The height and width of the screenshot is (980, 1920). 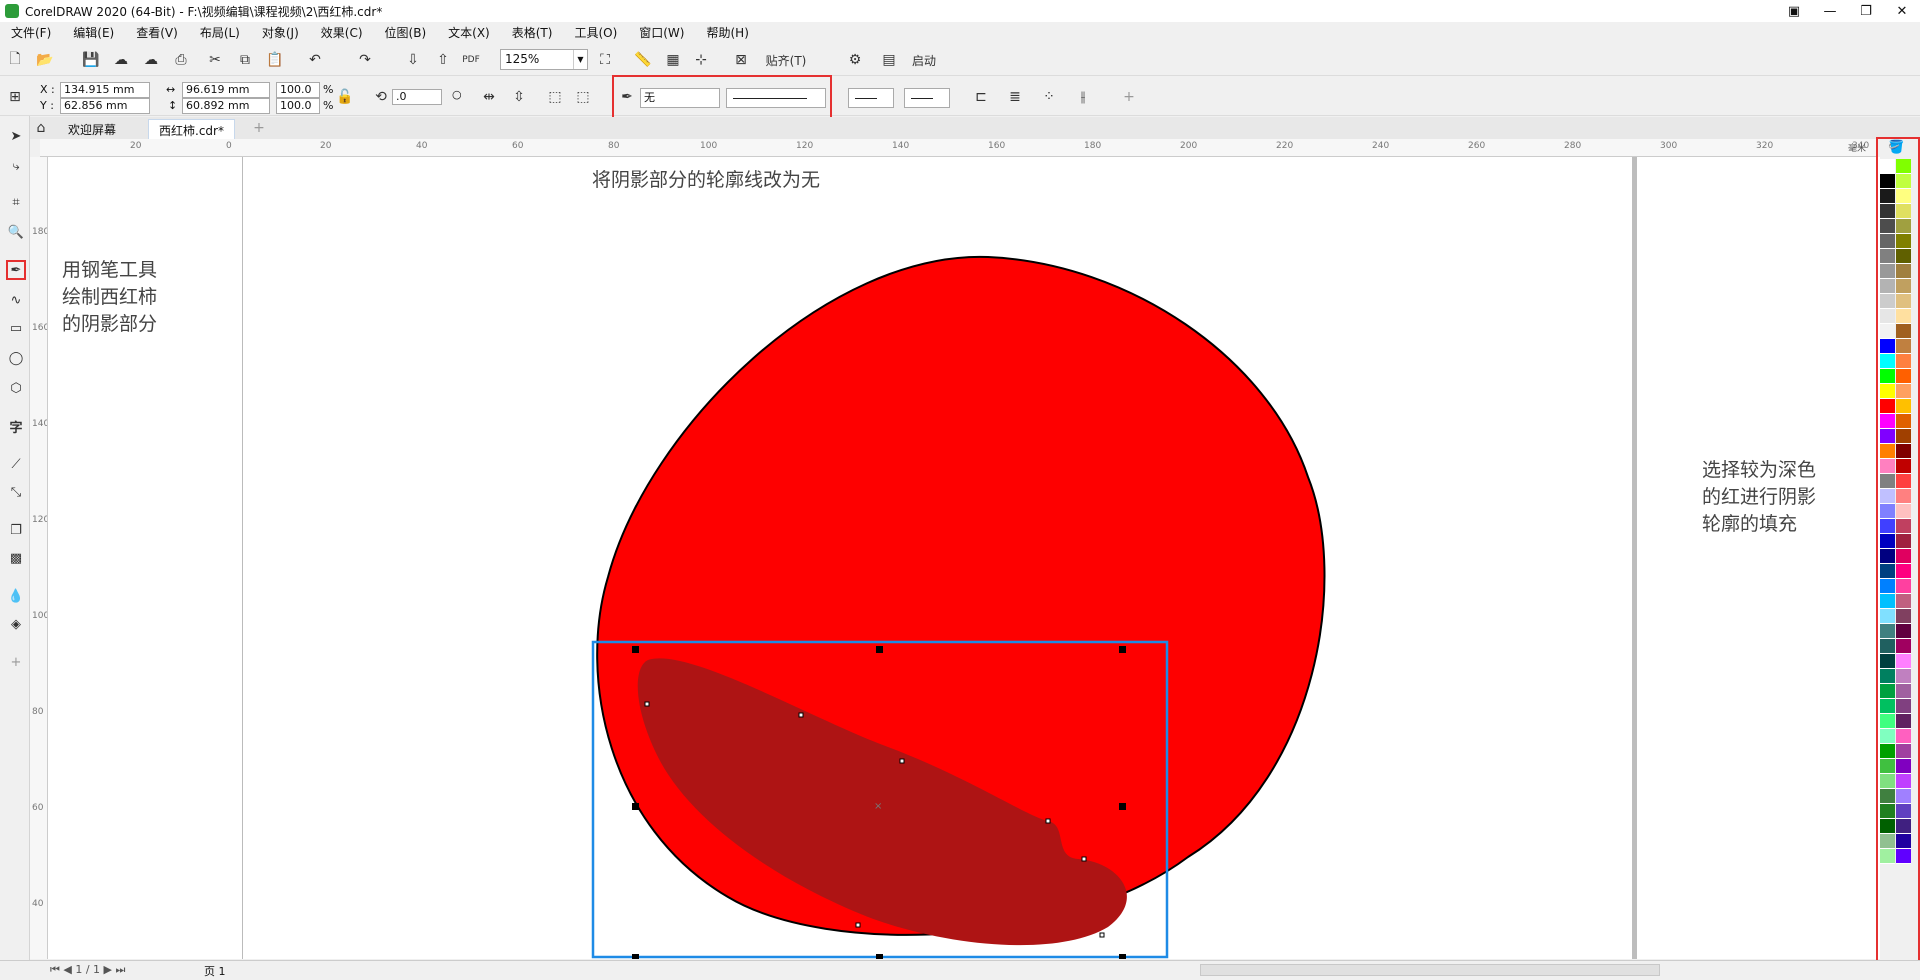 I want to click on menu-help: 帮助(H), so click(x=727, y=32).